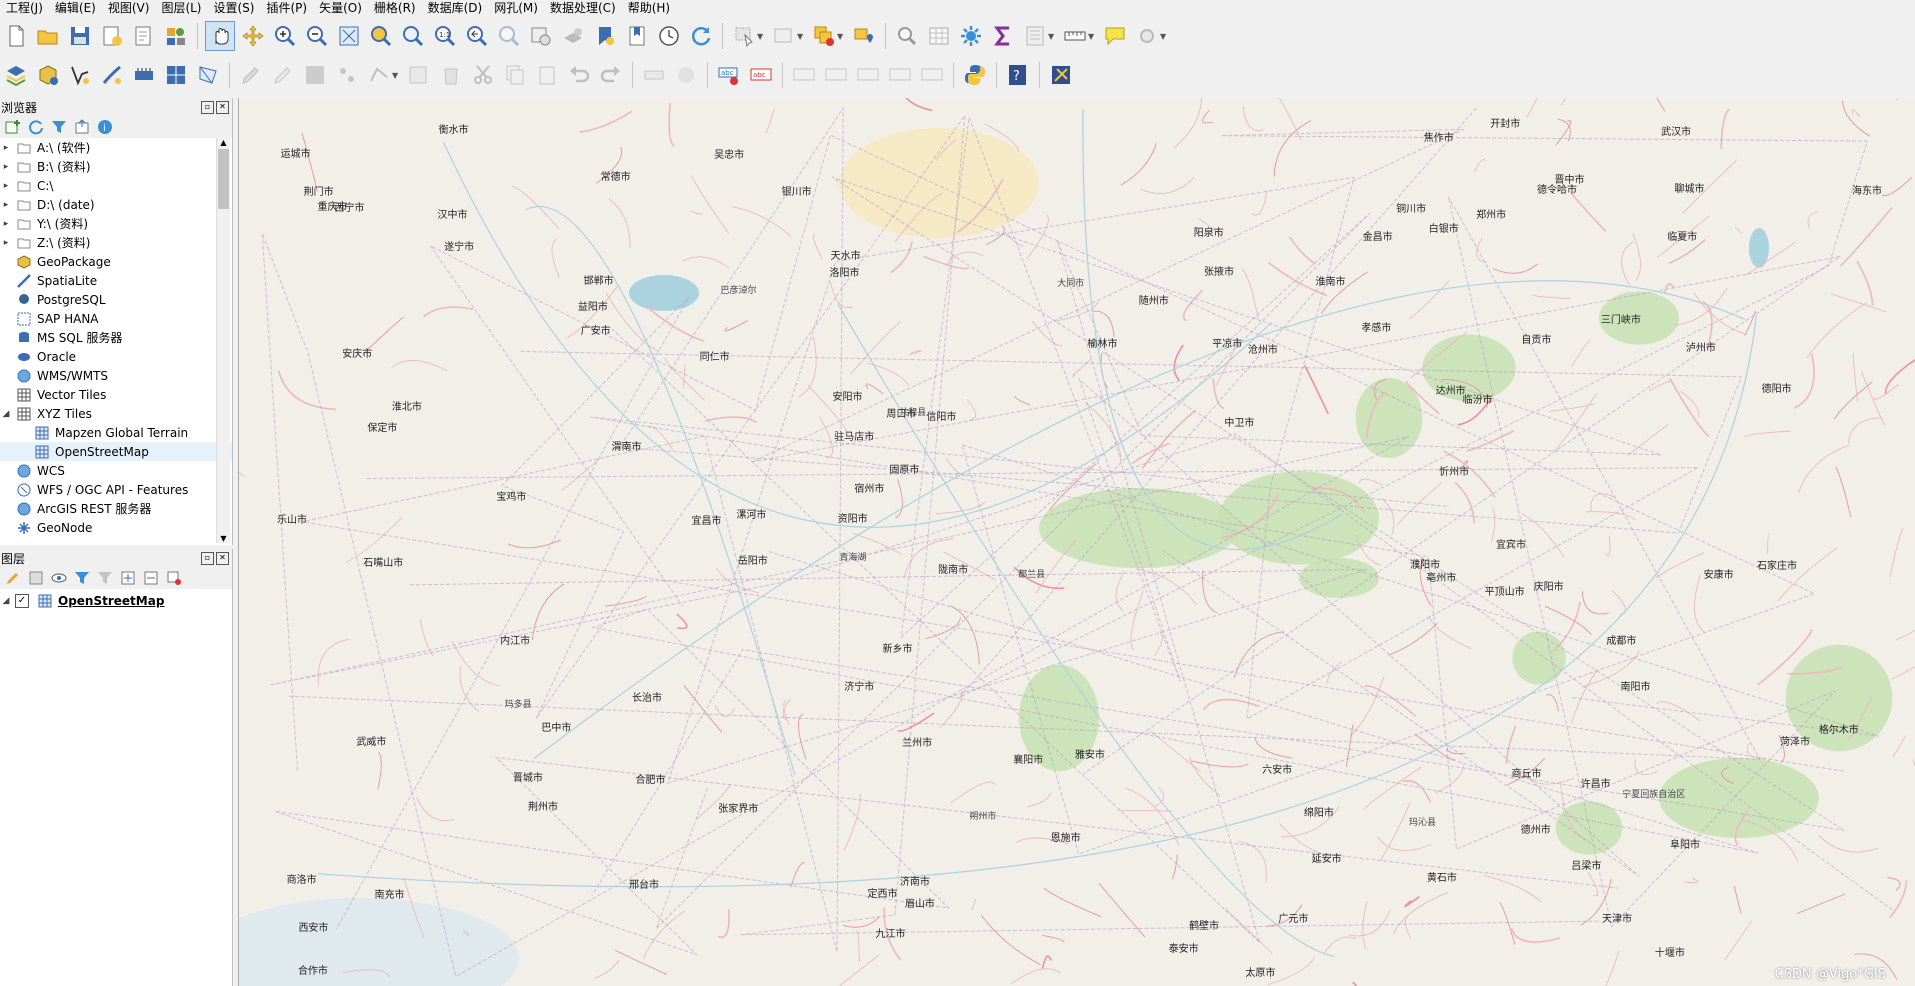 This screenshot has height=986, width=1915. Describe the element at coordinates (59, 127) in the screenshot. I see `filter-browser-icon` at that location.